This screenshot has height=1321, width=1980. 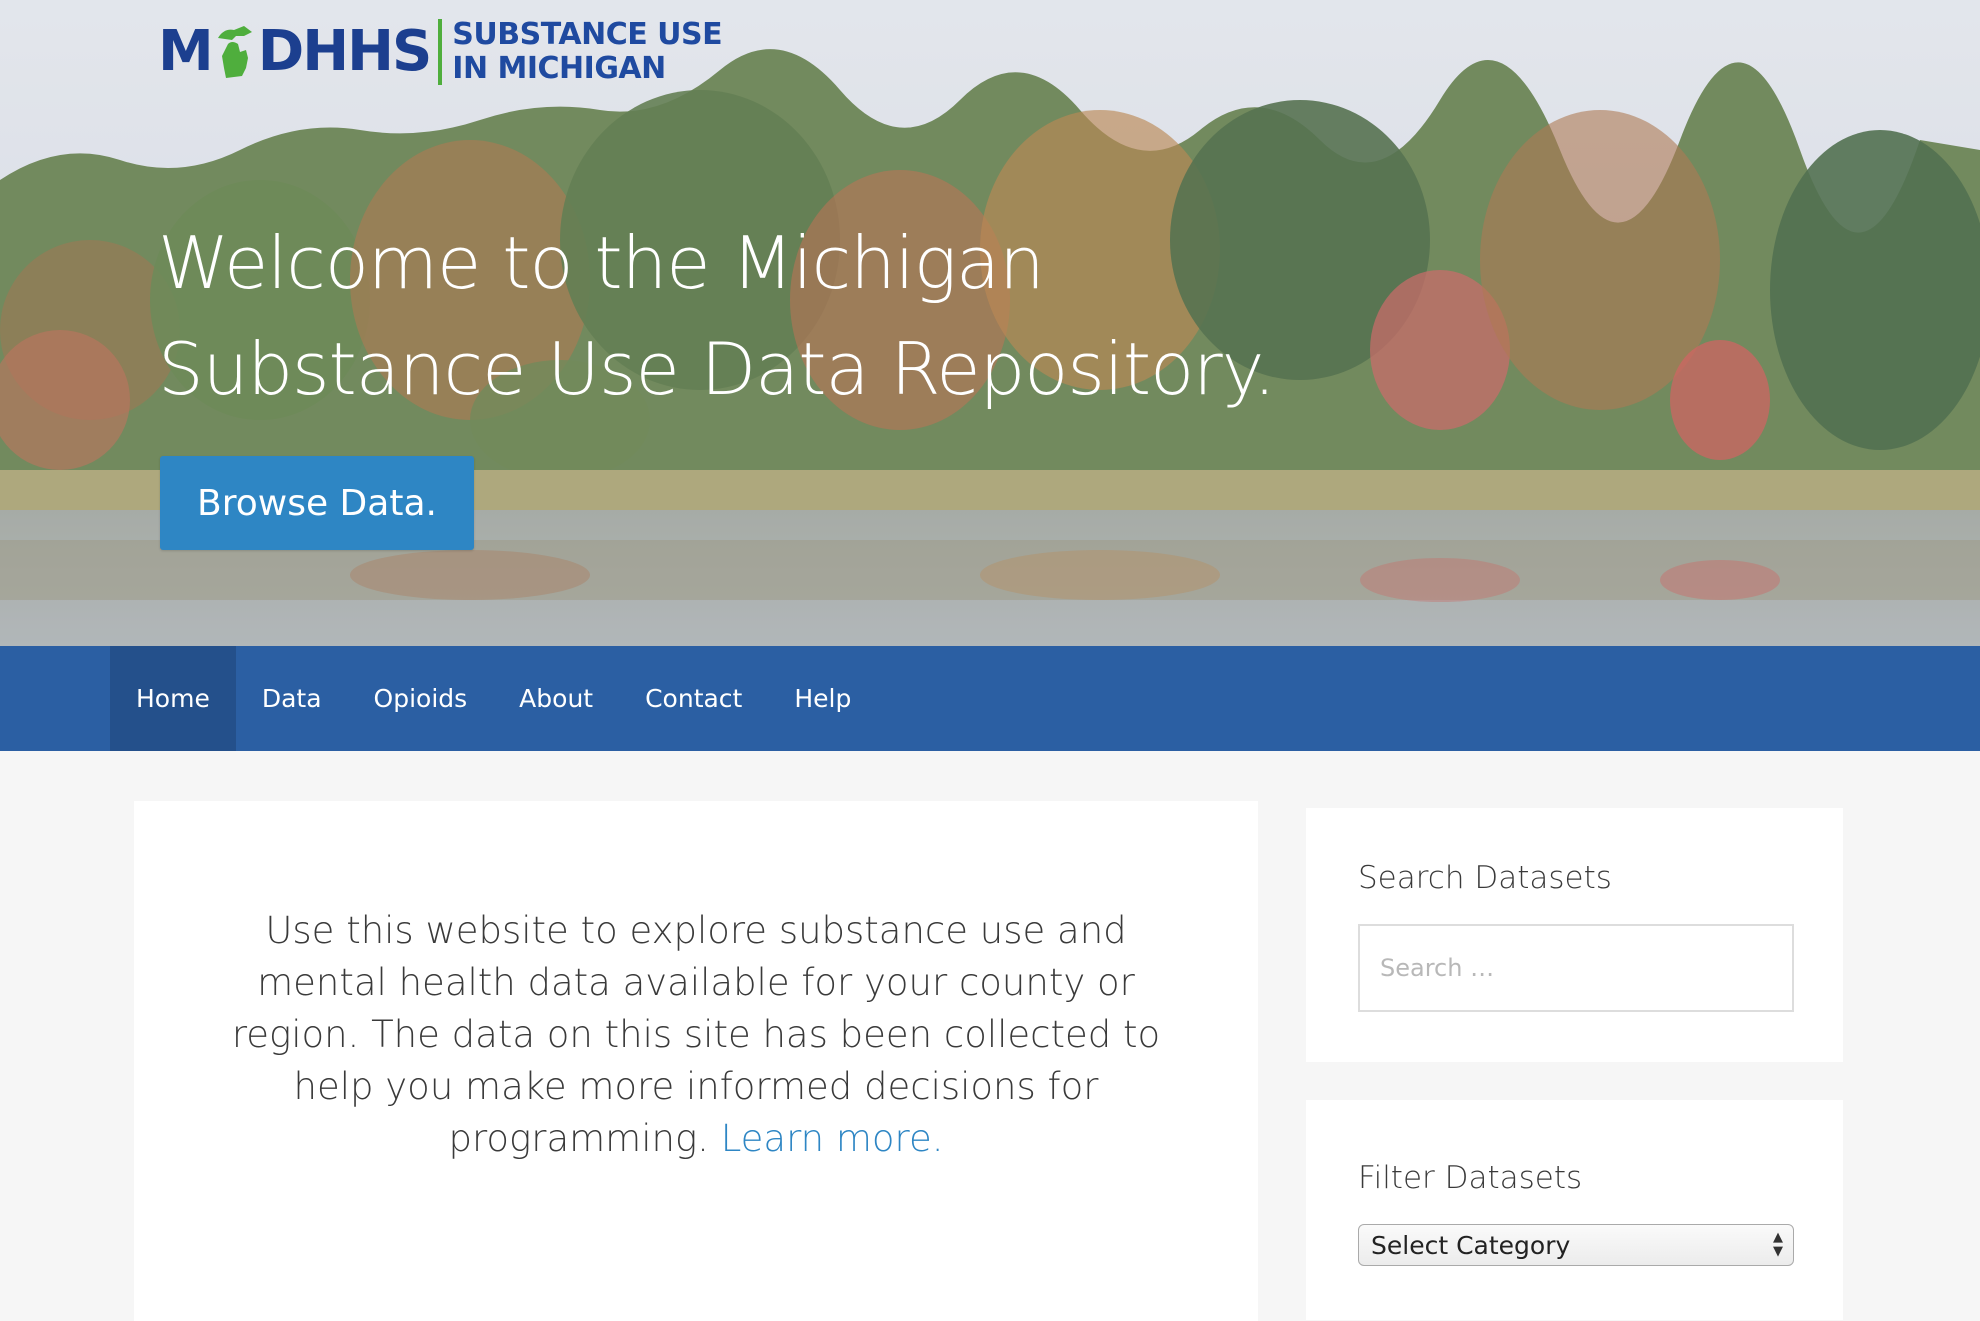 What do you see at coordinates (556, 698) in the screenshot?
I see `nav-item-about: About` at bounding box center [556, 698].